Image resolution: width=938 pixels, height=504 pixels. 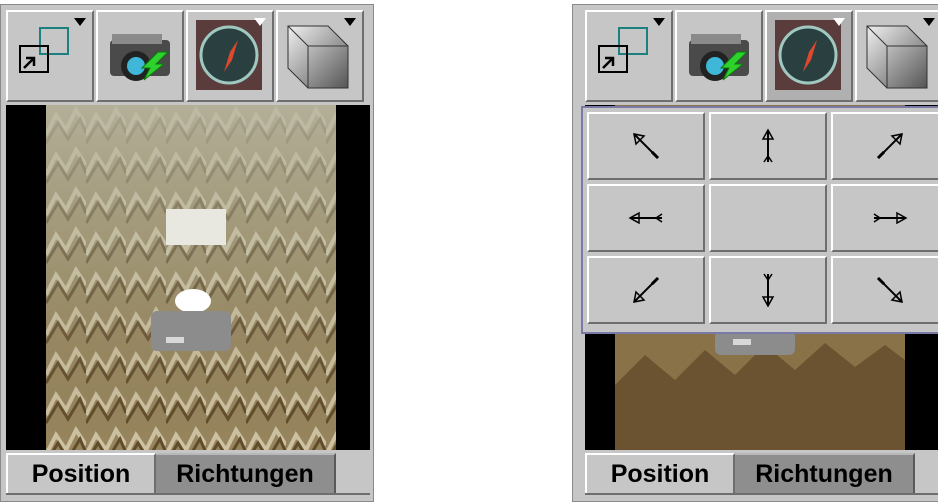 I want to click on direction-sw-button, so click(x=646, y=290).